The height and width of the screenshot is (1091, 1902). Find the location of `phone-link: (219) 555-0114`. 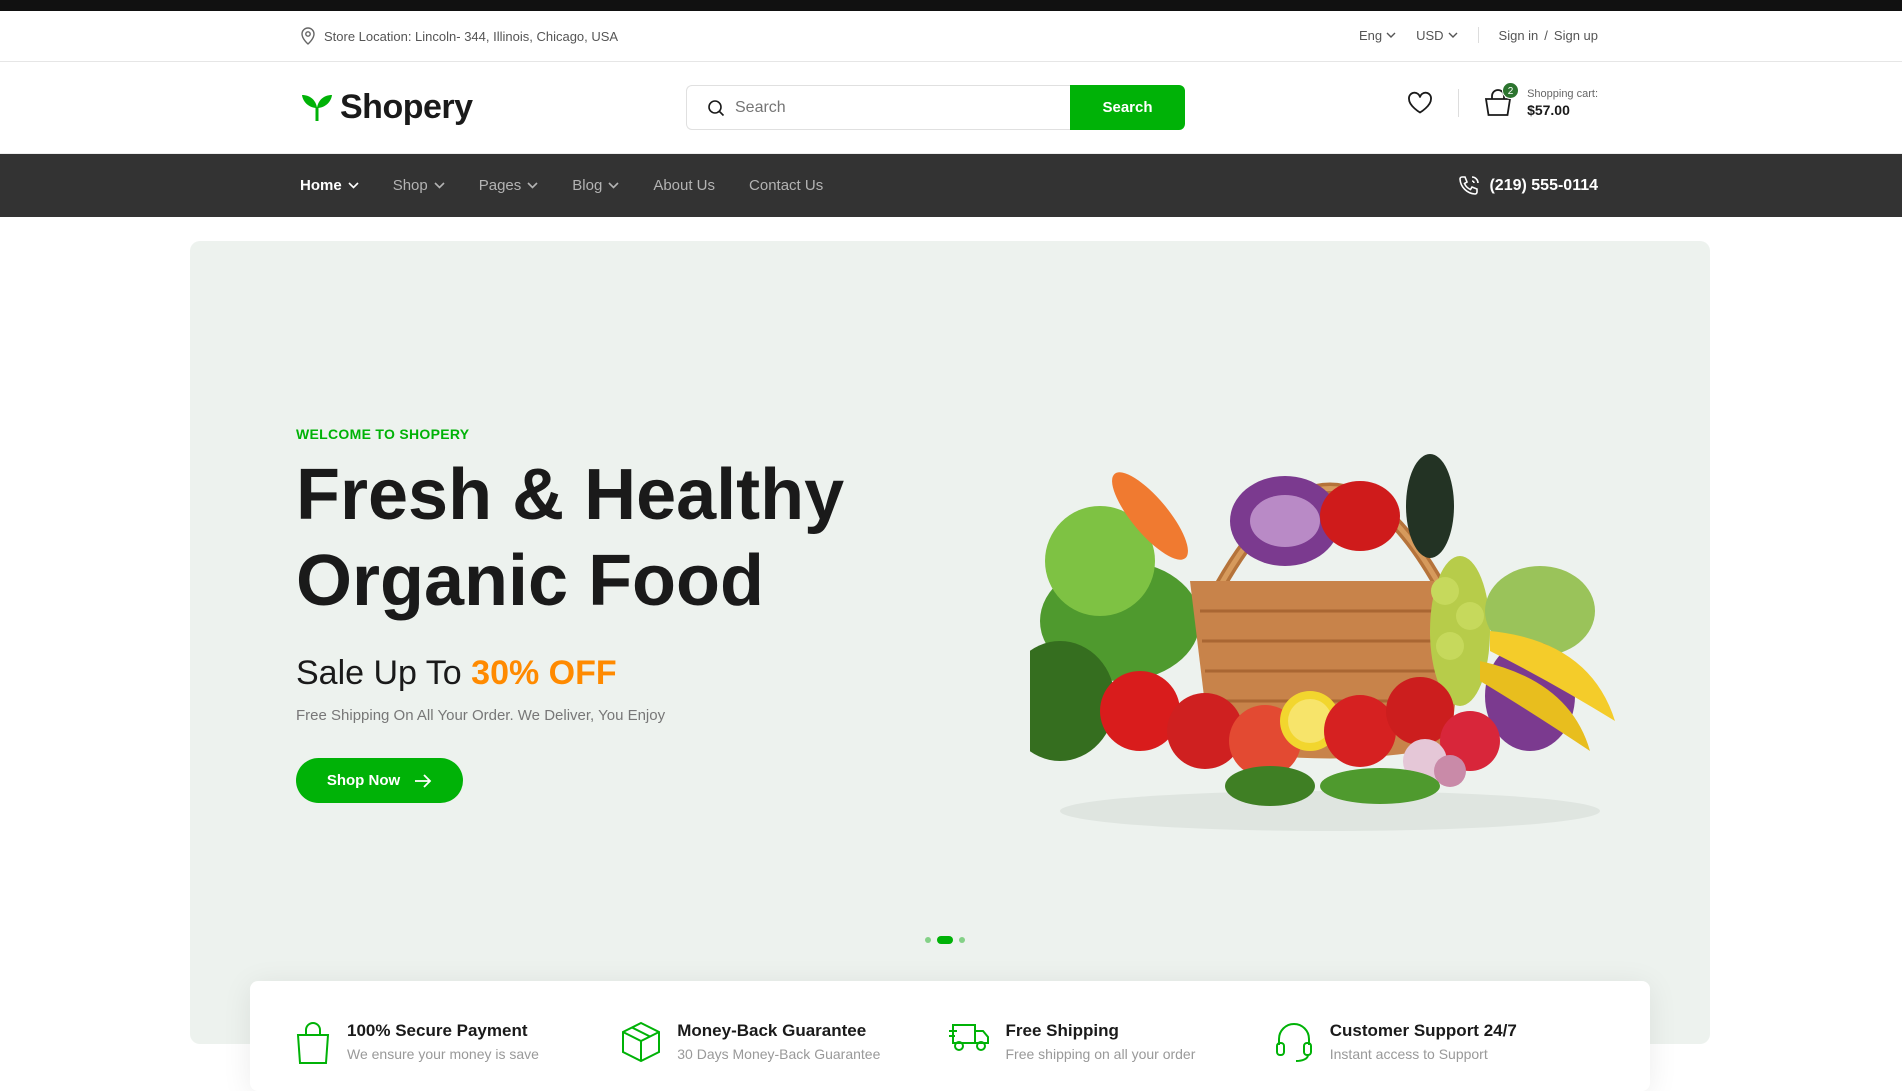

phone-link: (219) 555-0114 is located at coordinates (1527, 185).